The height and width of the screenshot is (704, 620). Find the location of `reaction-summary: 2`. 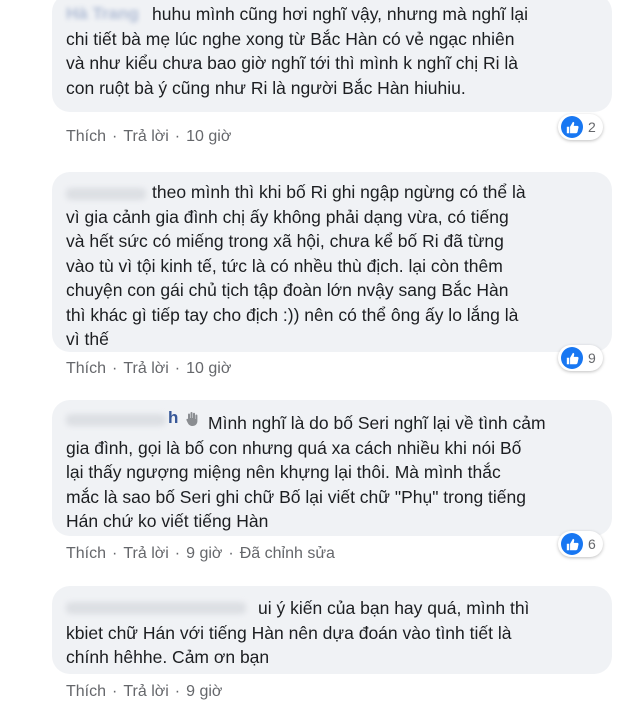

reaction-summary: 2 is located at coordinates (580, 127).